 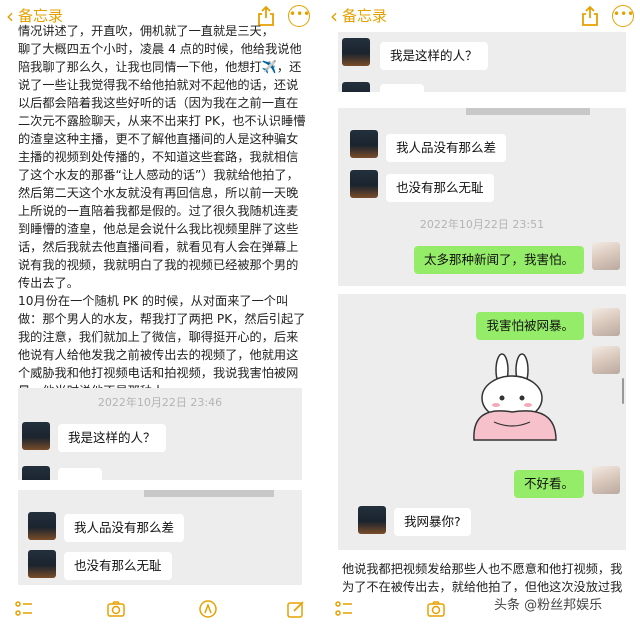 I want to click on chat-screenshot: 2022年10月22日 23:46 我是这样的人？, so click(x=160, y=434).